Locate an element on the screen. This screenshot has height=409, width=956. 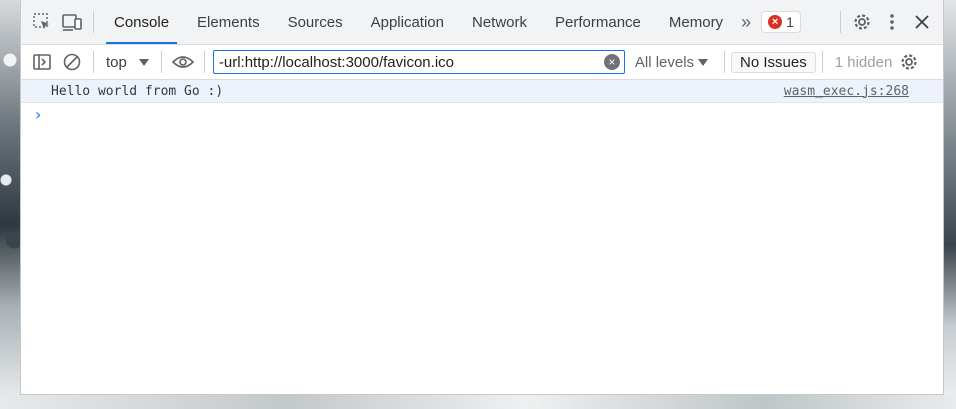
tab-console: Console is located at coordinates (141, 22).